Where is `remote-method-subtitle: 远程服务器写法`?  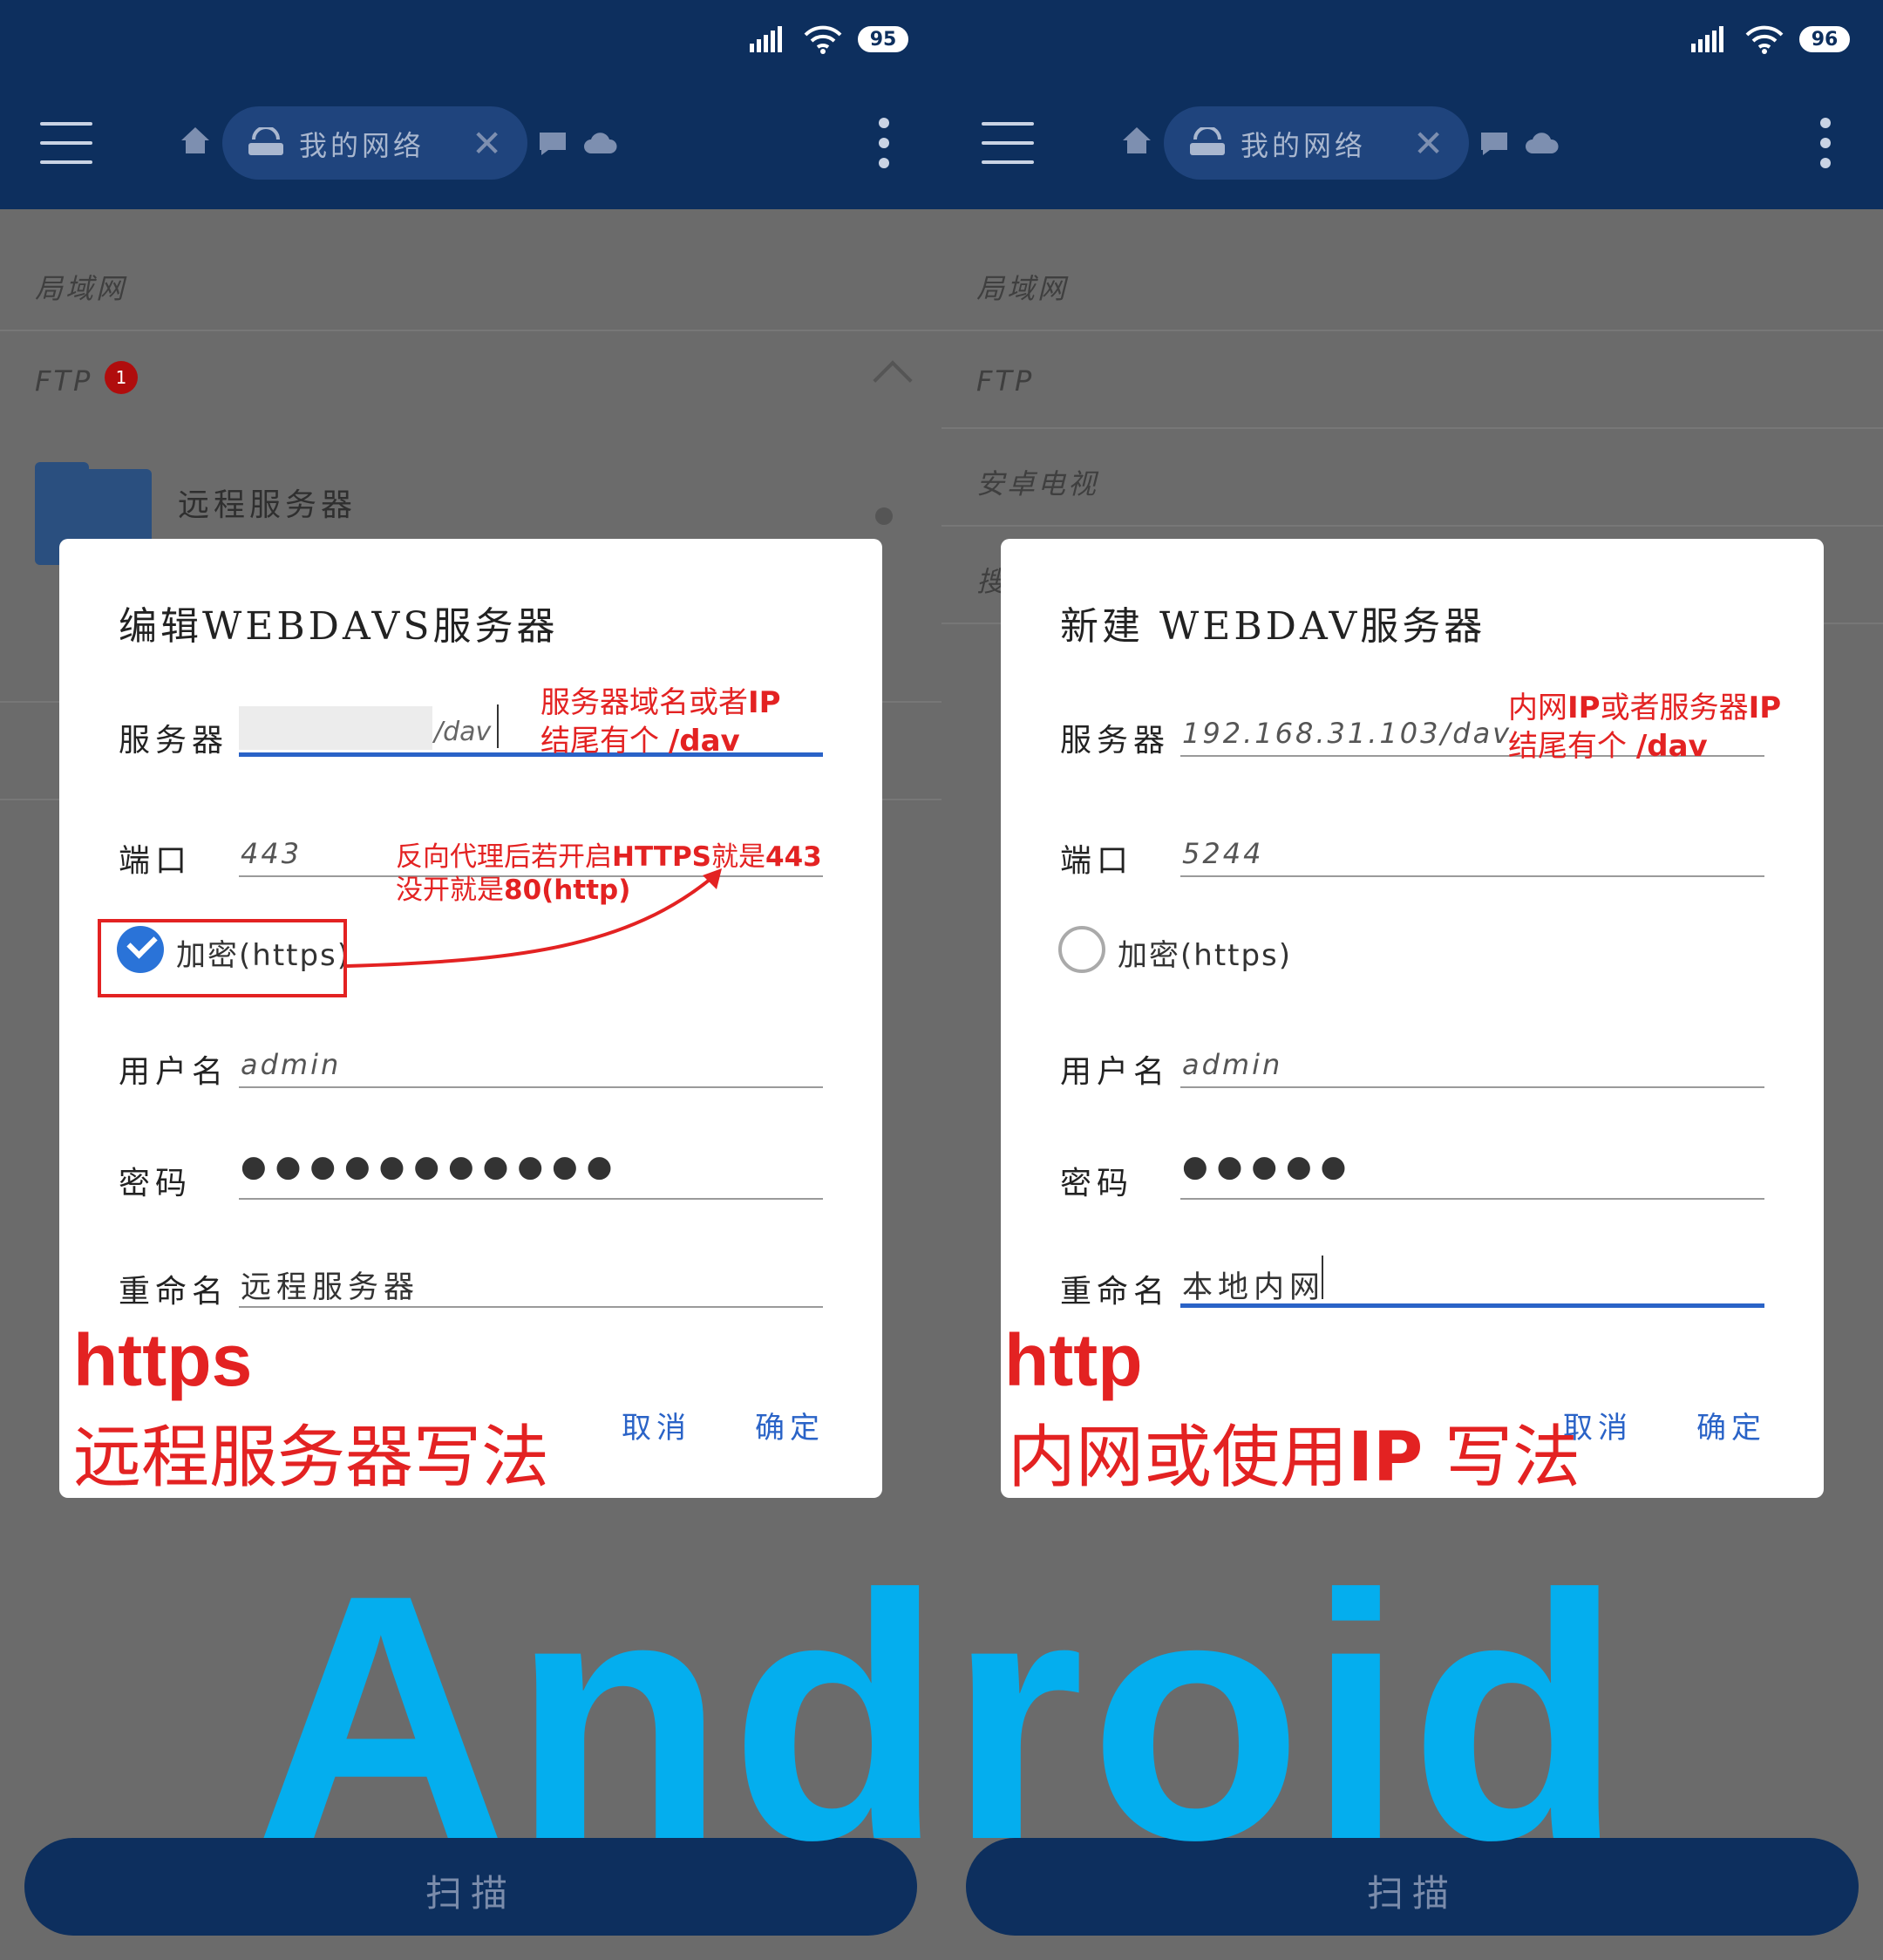 remote-method-subtitle: 远程服务器写法 is located at coordinates (311, 1458).